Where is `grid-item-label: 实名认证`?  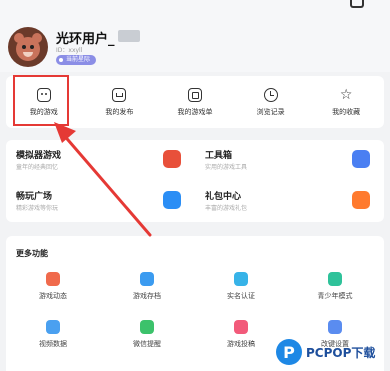
grid-item-label: 实名认证 is located at coordinates (241, 296).